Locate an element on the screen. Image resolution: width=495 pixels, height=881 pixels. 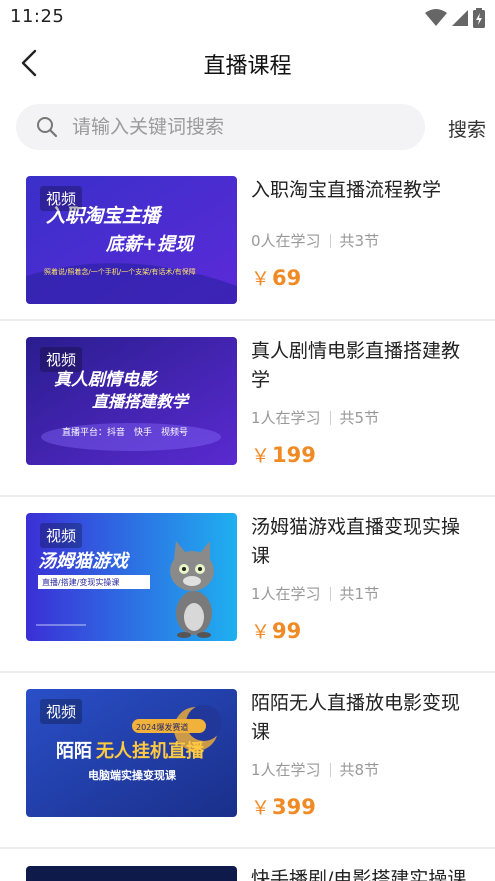
thumb-line2: 电脑端实操变现课 is located at coordinates (132, 775).